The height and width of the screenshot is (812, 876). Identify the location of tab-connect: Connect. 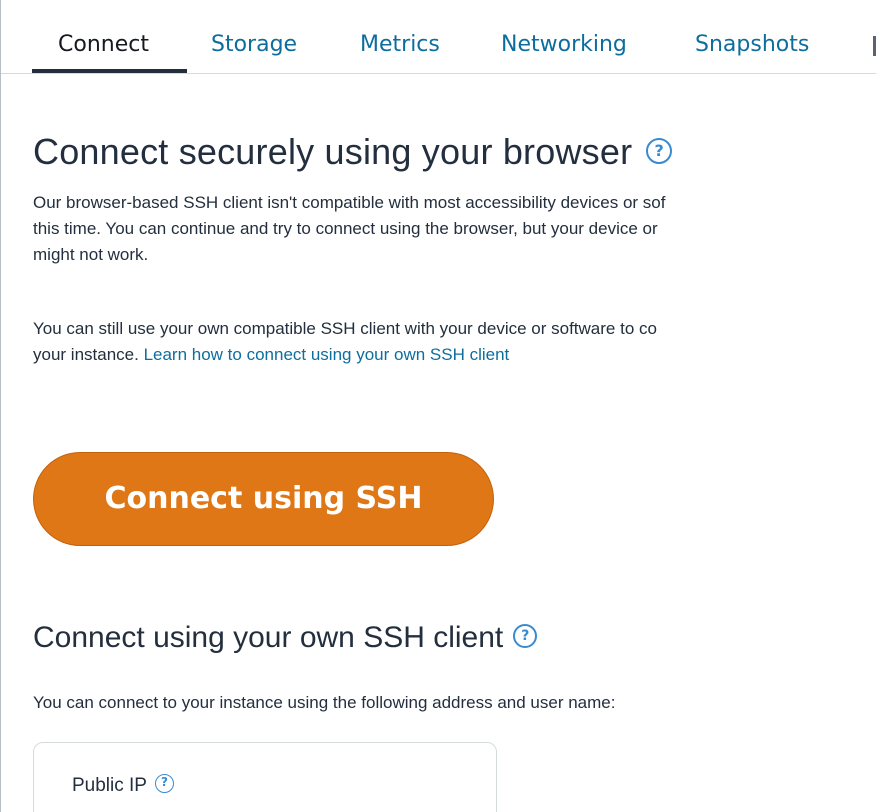
(103, 45).